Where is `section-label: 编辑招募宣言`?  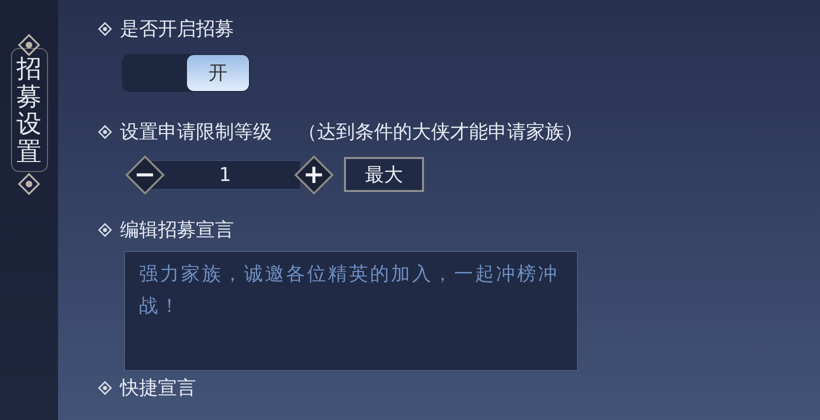 section-label: 编辑招募宣言 is located at coordinates (177, 230).